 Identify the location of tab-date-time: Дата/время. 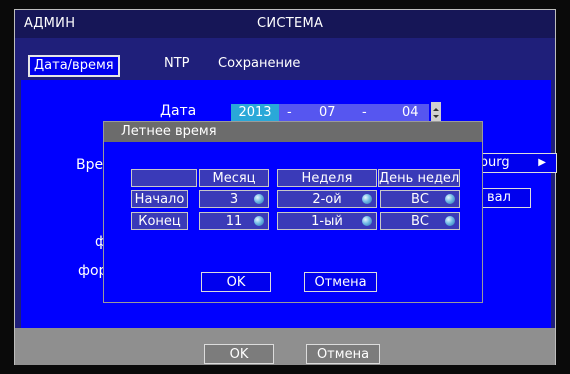
(74, 66).